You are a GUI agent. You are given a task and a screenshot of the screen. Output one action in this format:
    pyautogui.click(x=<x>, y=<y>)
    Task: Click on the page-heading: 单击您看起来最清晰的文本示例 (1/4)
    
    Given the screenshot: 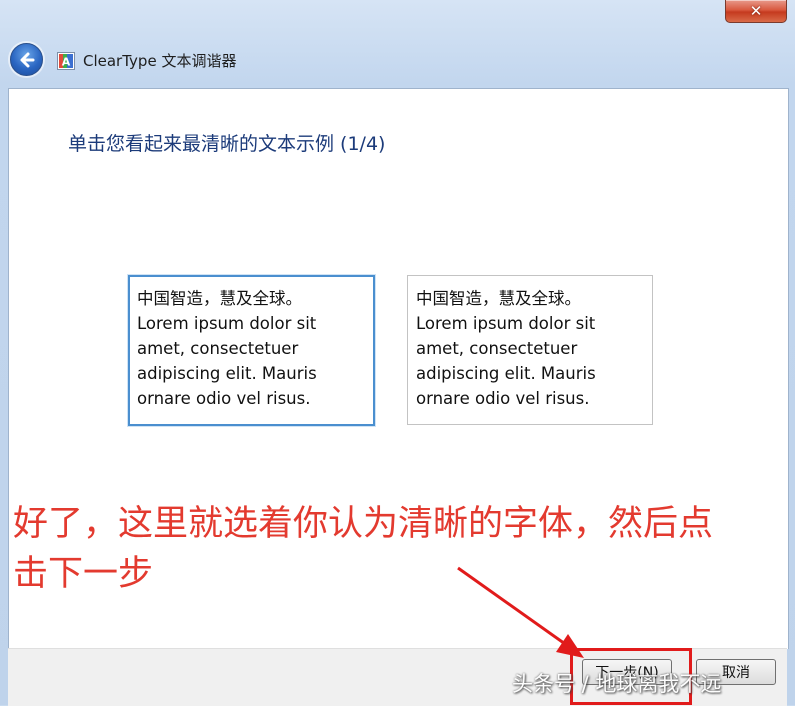 What is the action you would take?
    pyautogui.click(x=227, y=144)
    